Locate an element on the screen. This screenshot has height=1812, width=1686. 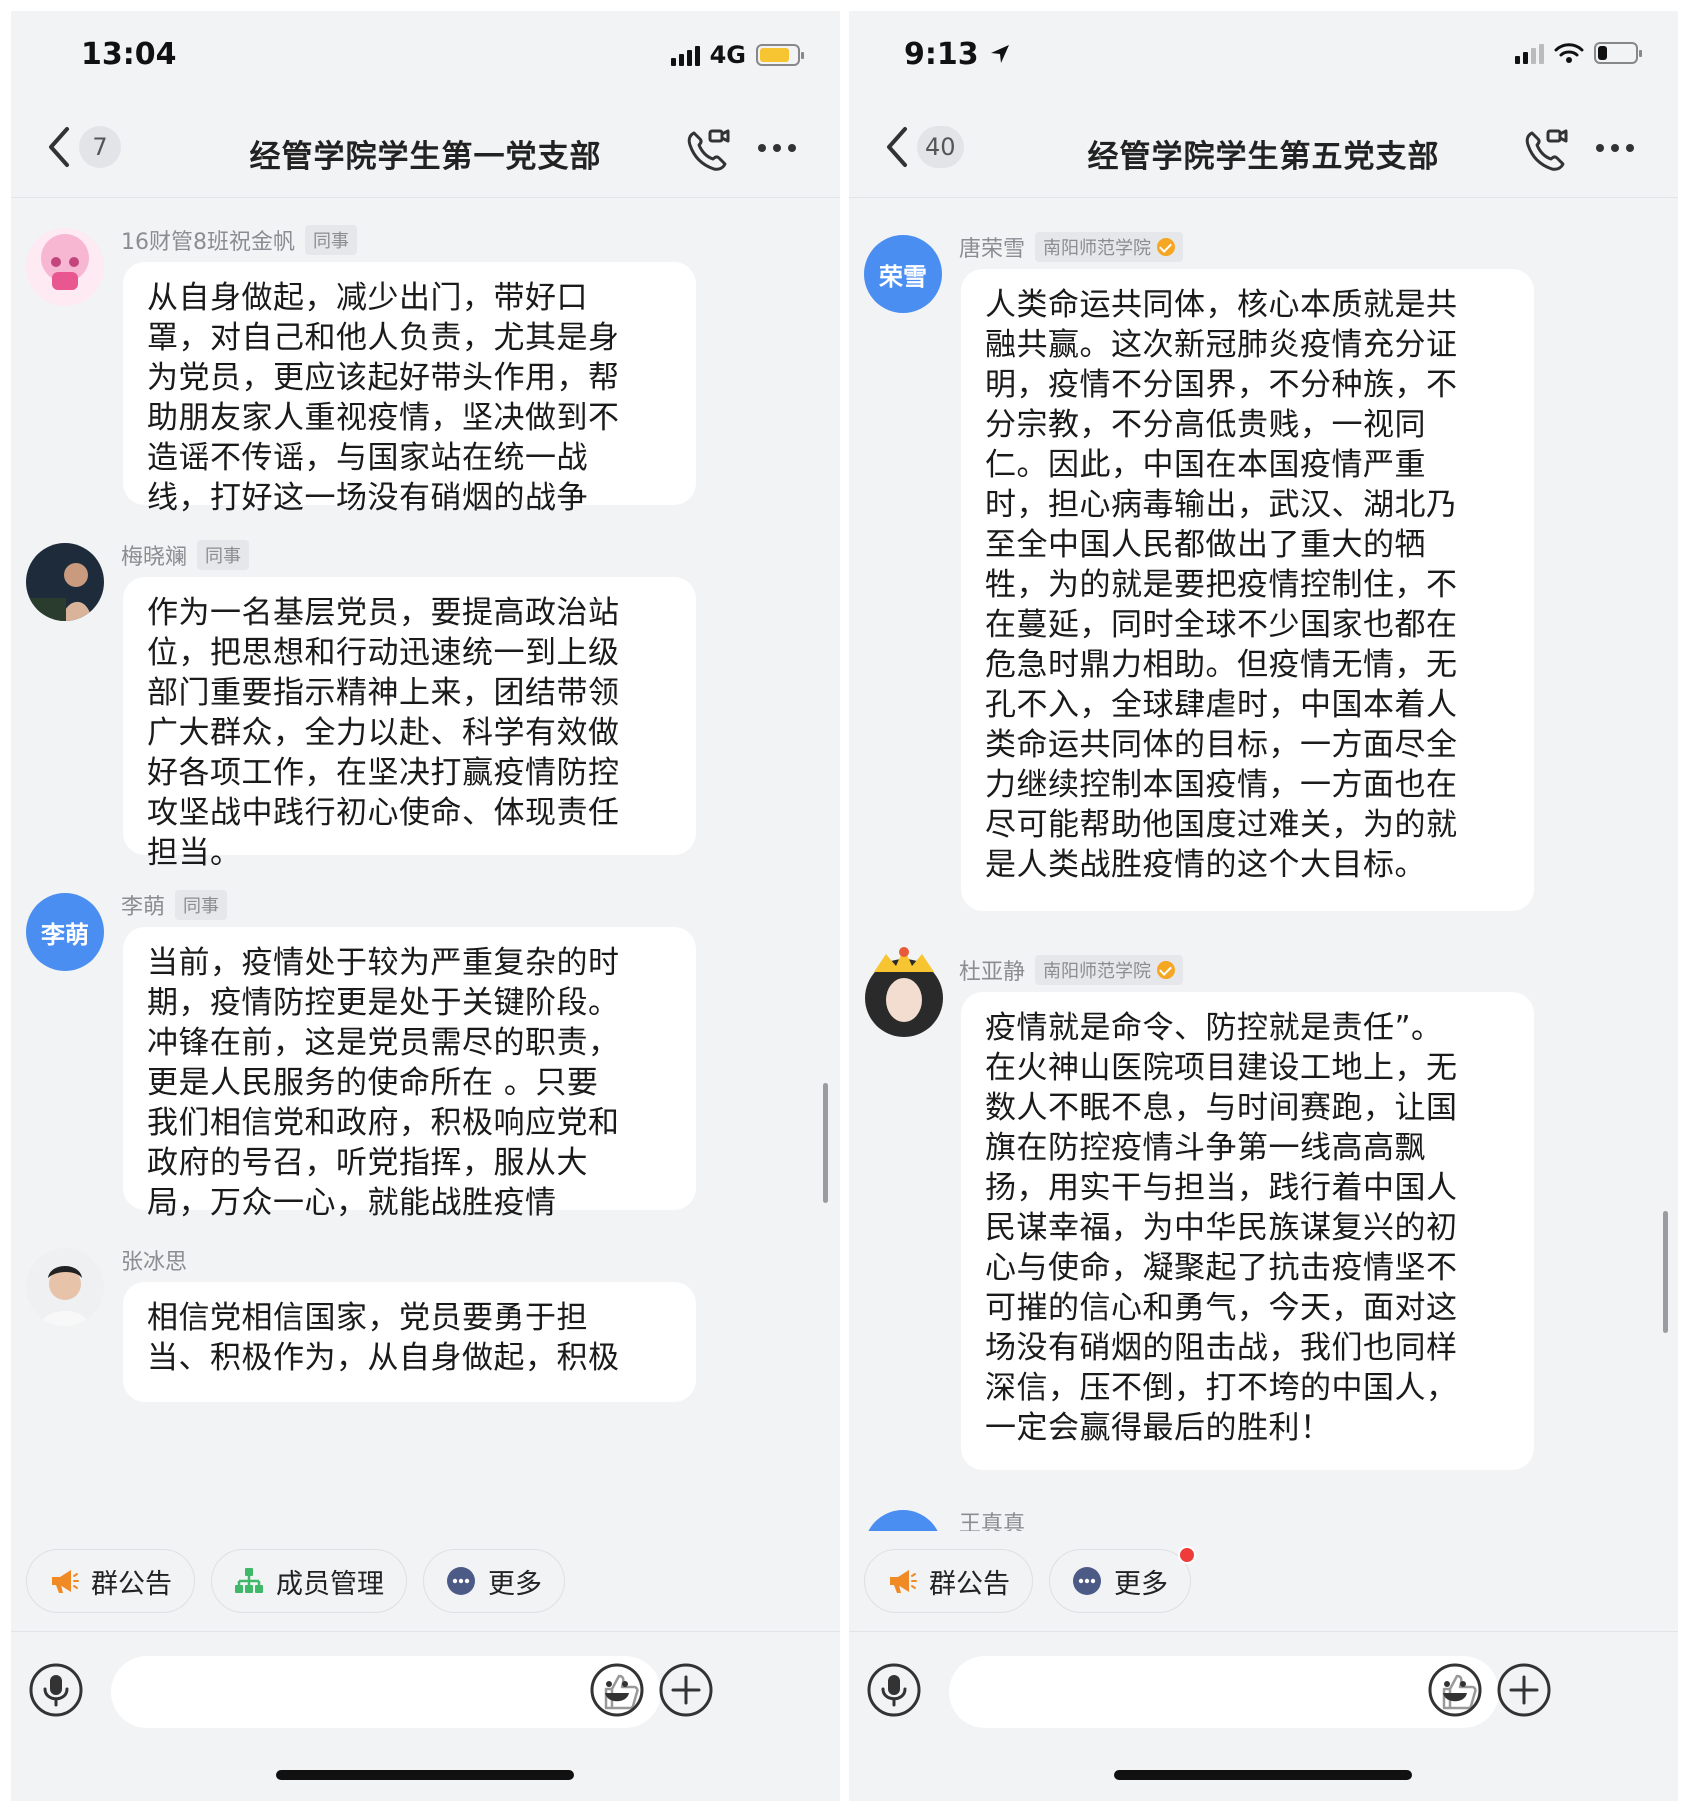
status-time: 9:13 is located at coordinates (957, 54).